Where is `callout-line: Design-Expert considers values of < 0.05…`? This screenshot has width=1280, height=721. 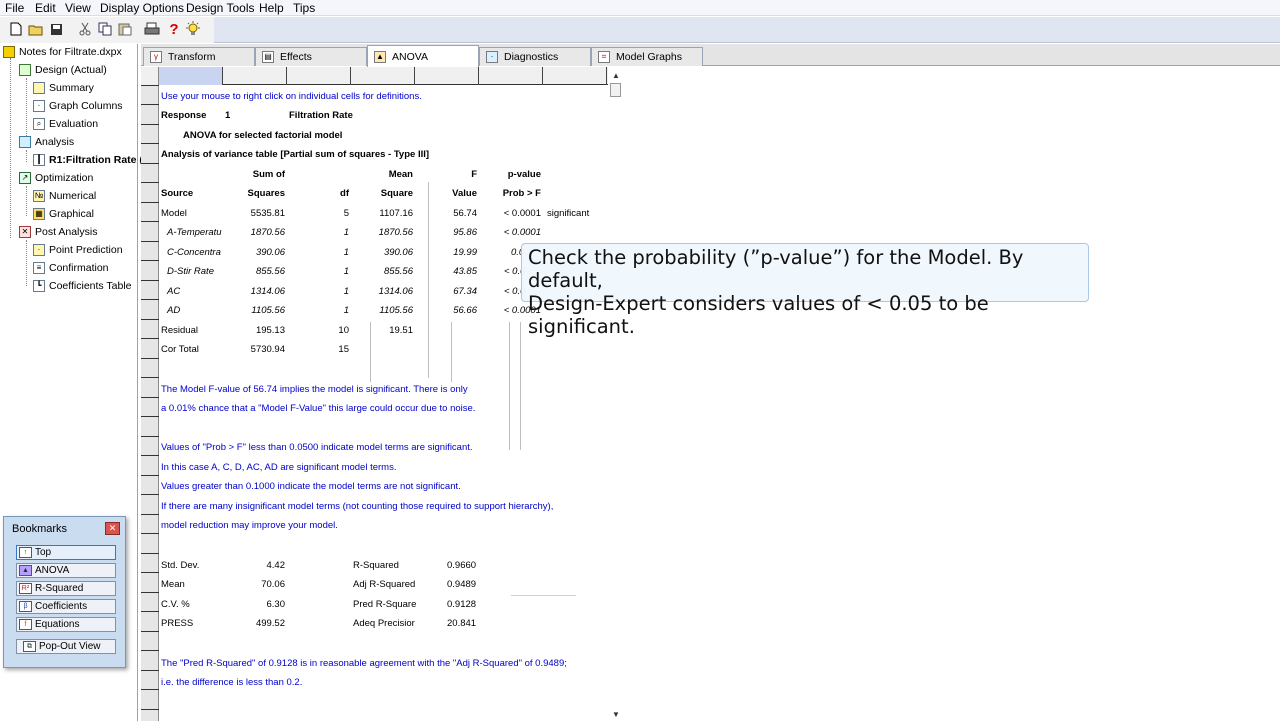
callout-line: Design-Expert considers values of < 0.05… is located at coordinates (758, 315).